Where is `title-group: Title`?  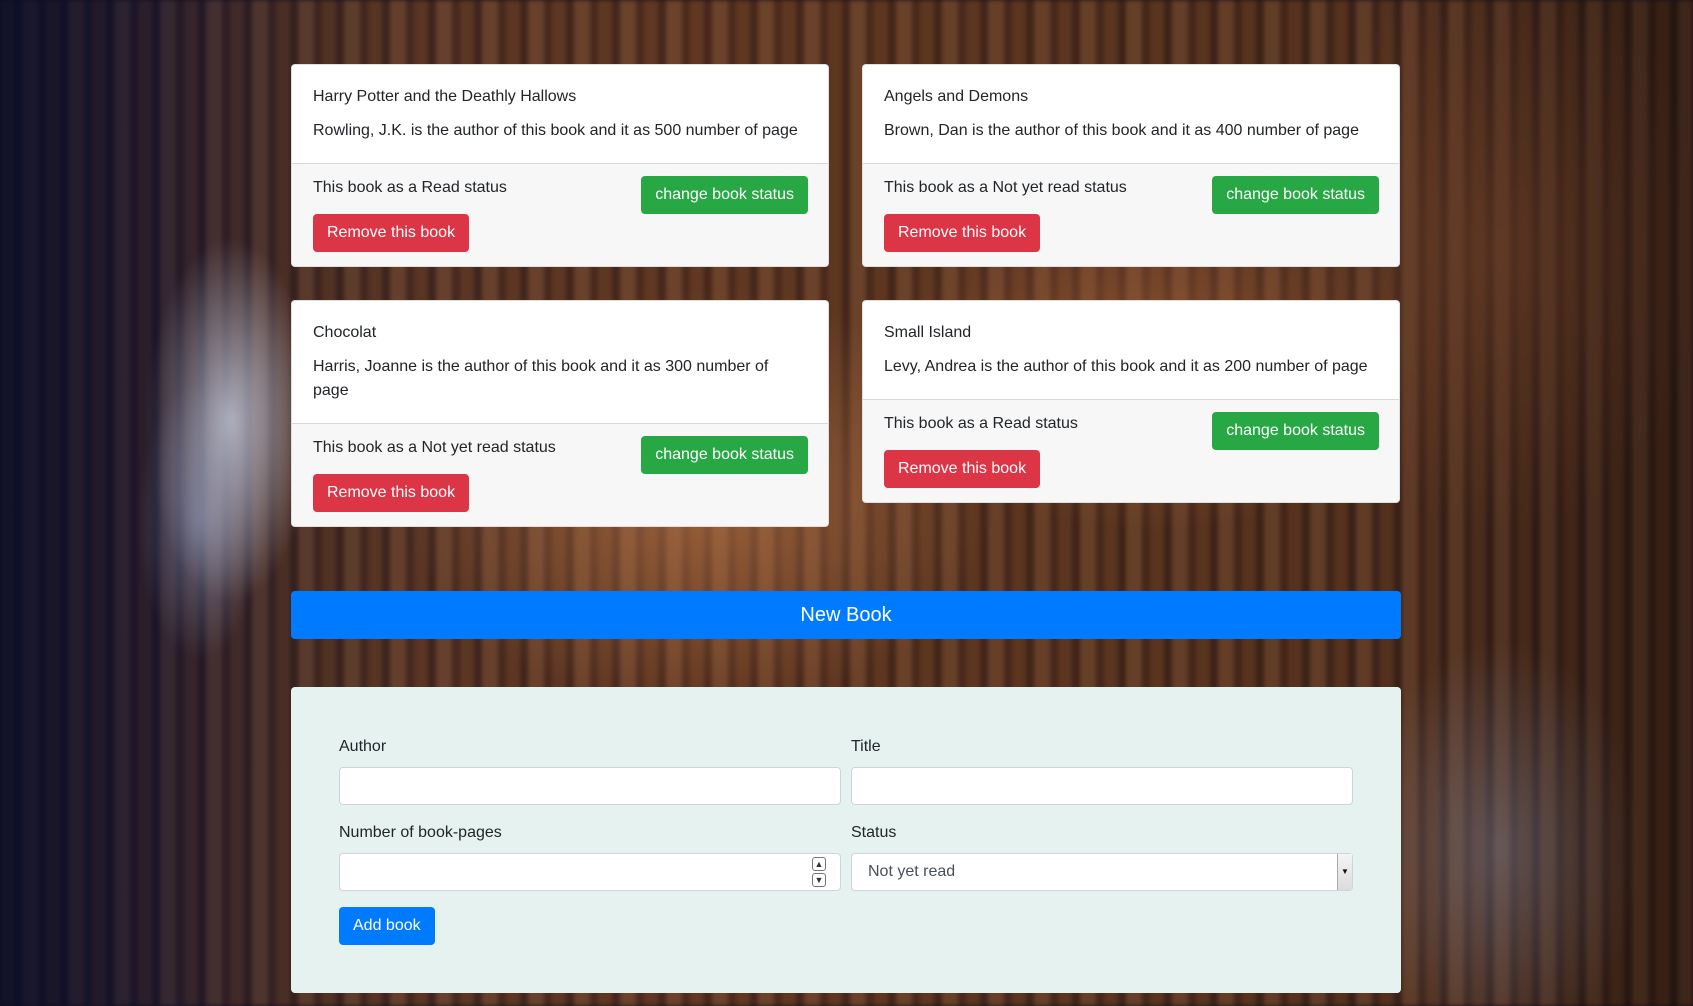 title-group: Title is located at coordinates (1102, 770).